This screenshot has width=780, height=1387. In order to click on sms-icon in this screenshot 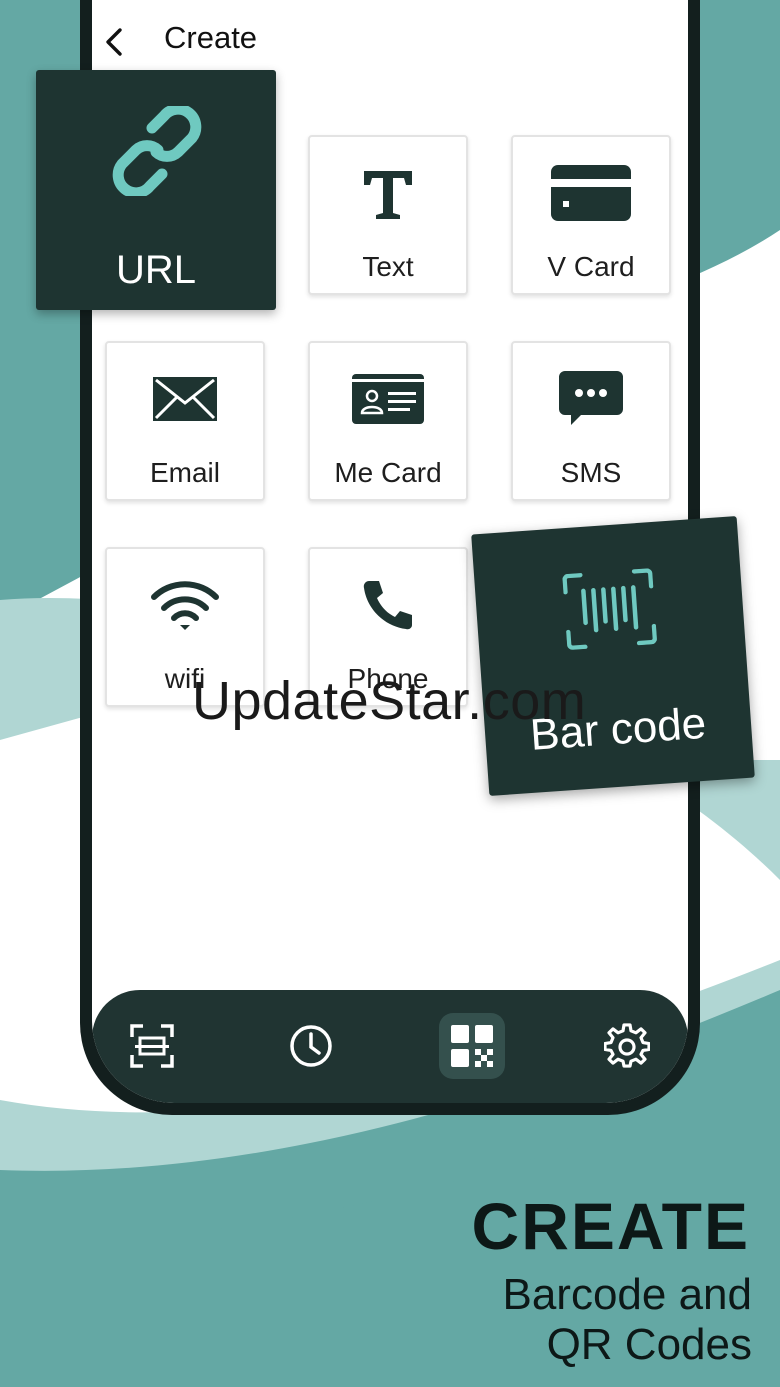, I will do `click(591, 398)`.